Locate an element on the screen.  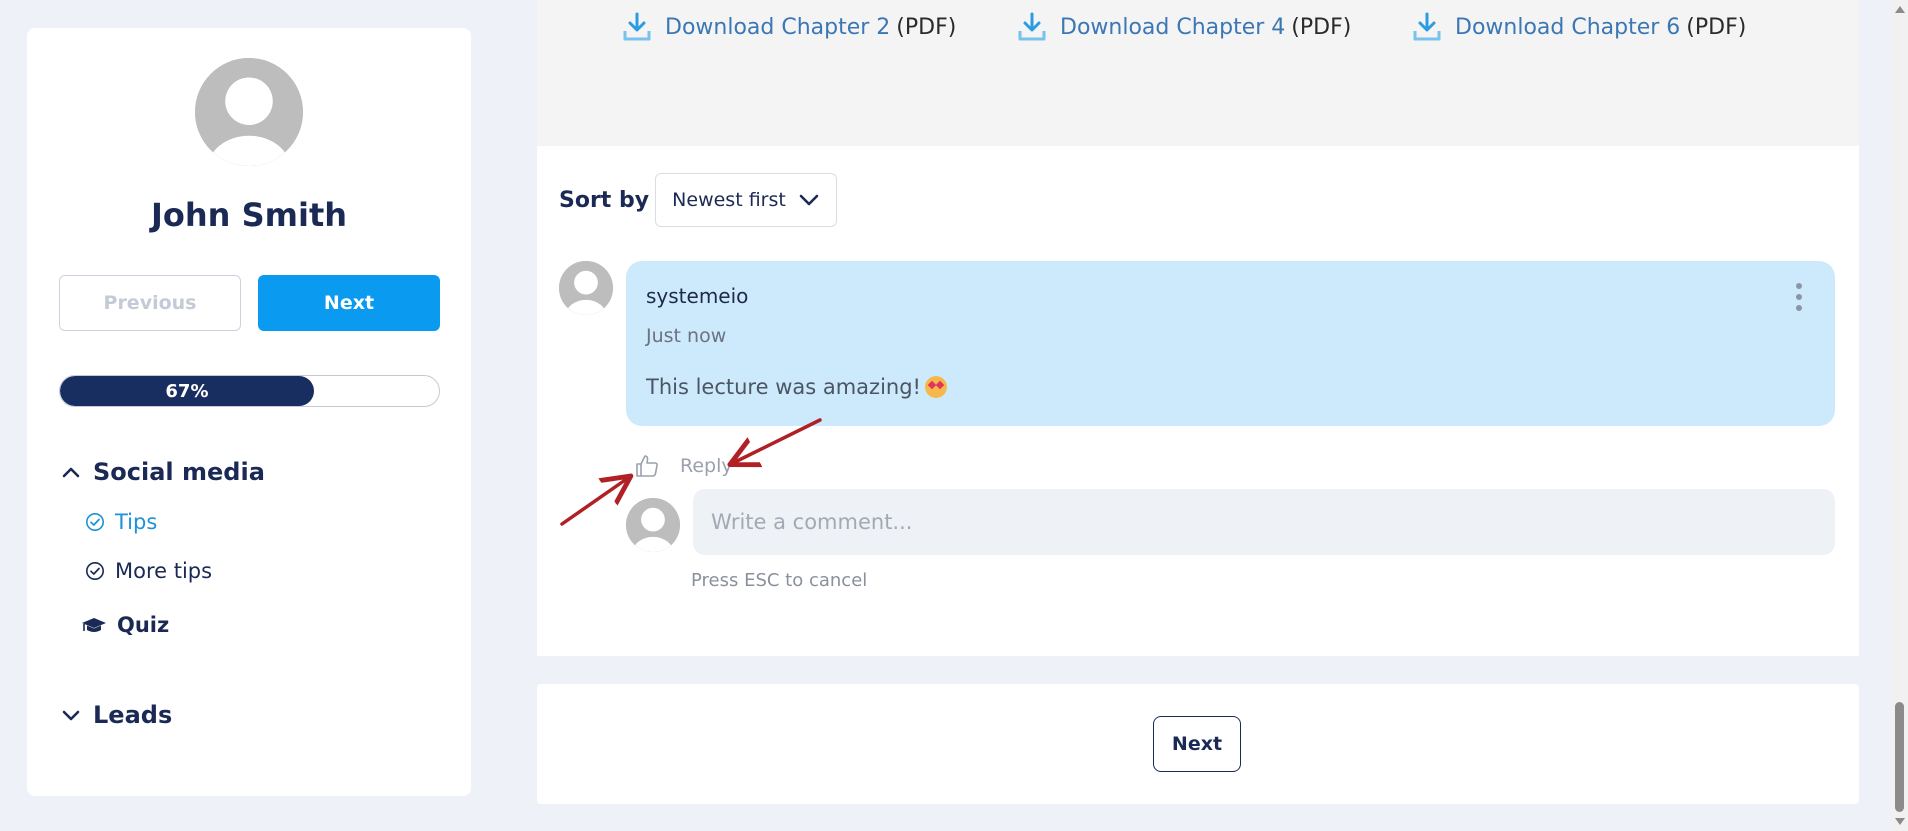
footer-next-button: Next is located at coordinates (1197, 744).